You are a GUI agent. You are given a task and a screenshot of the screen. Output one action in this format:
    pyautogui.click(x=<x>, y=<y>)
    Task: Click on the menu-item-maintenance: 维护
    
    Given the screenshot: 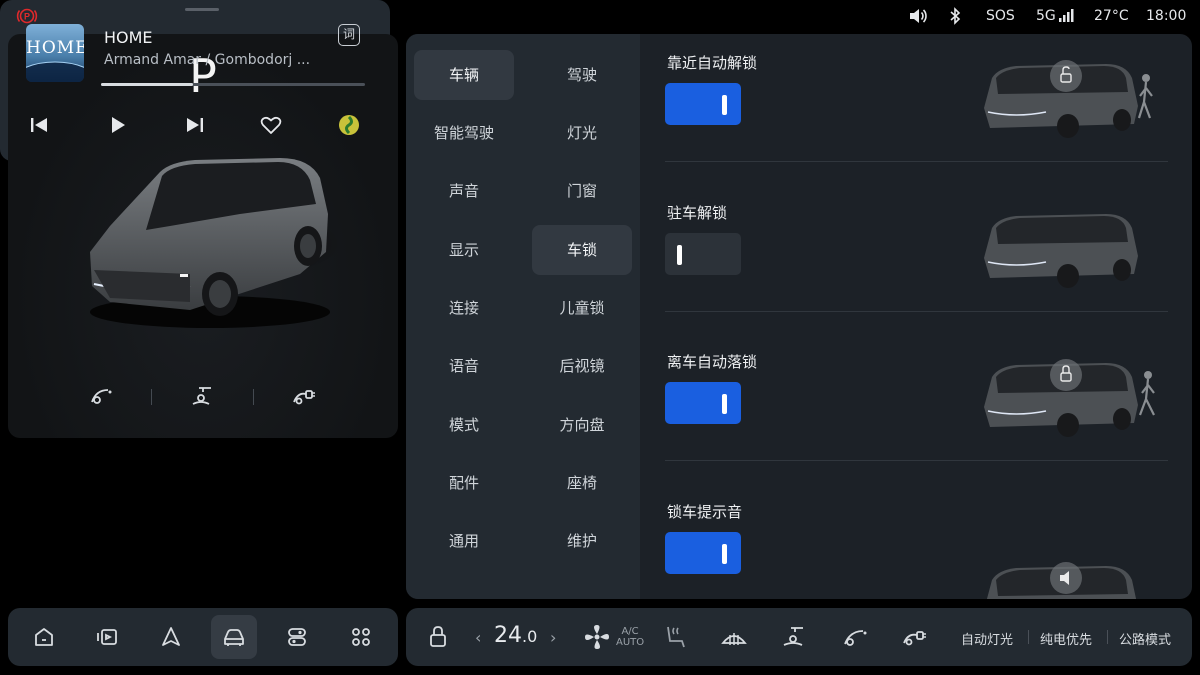 What is the action you would take?
    pyautogui.click(x=582, y=541)
    